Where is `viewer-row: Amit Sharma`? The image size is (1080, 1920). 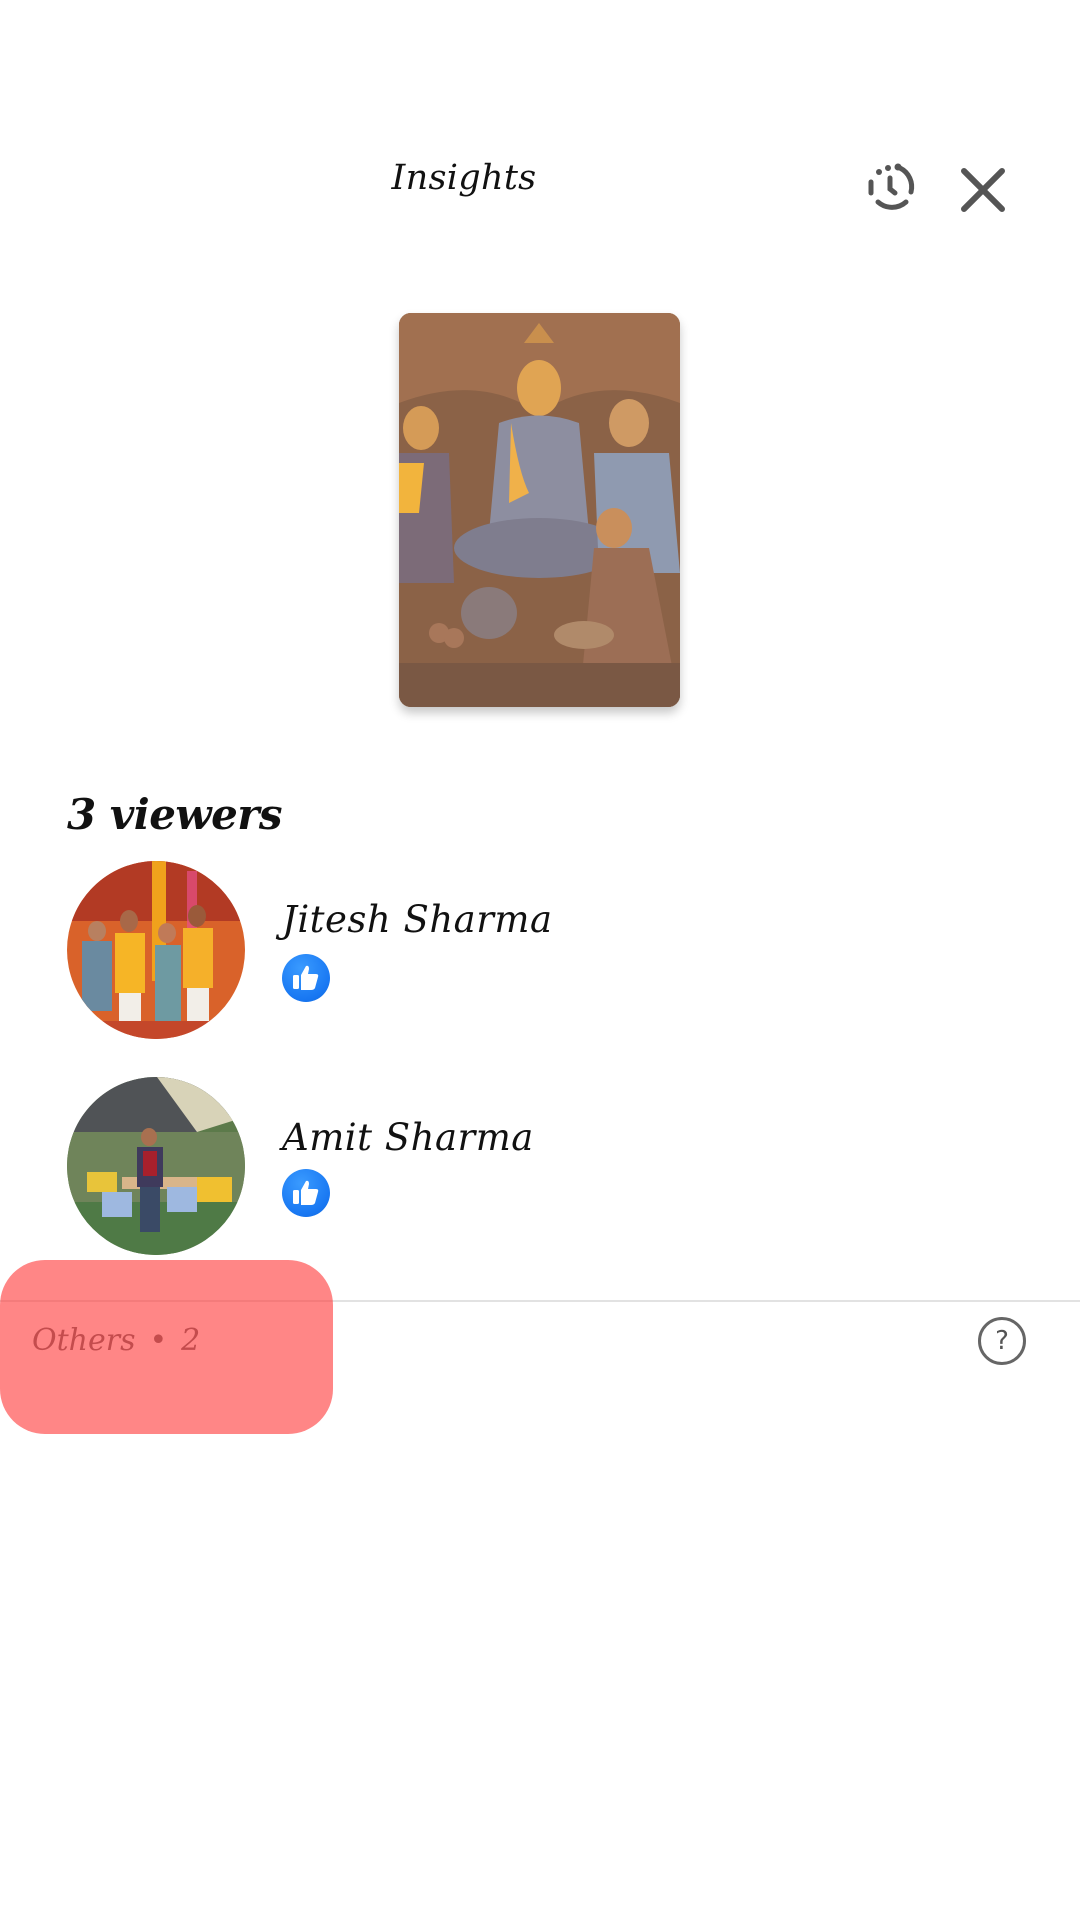
viewer-row: Amit Sharma is located at coordinates (540, 1172).